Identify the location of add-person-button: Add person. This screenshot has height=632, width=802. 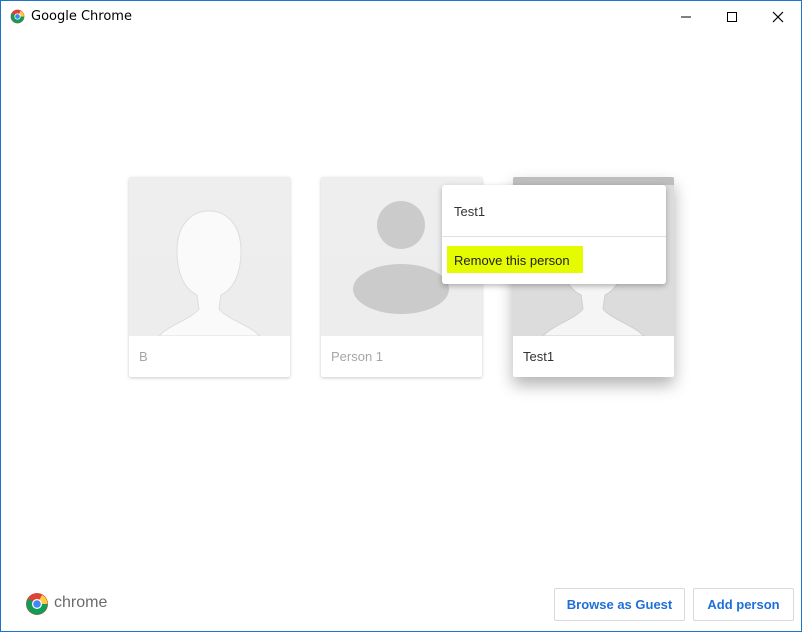
(743, 604).